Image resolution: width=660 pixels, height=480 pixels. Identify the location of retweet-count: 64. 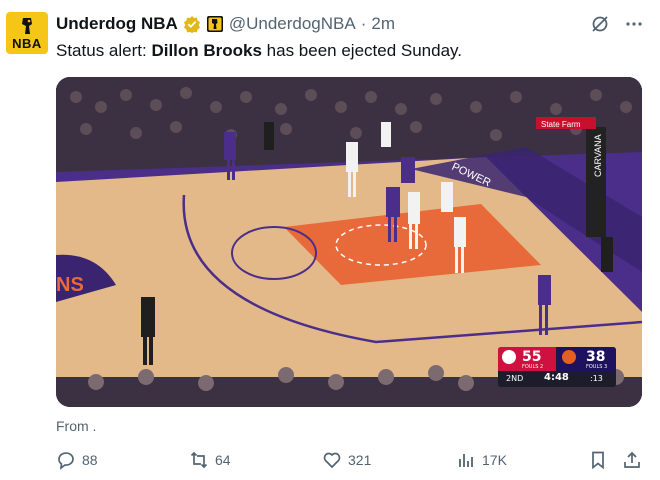
(223, 460).